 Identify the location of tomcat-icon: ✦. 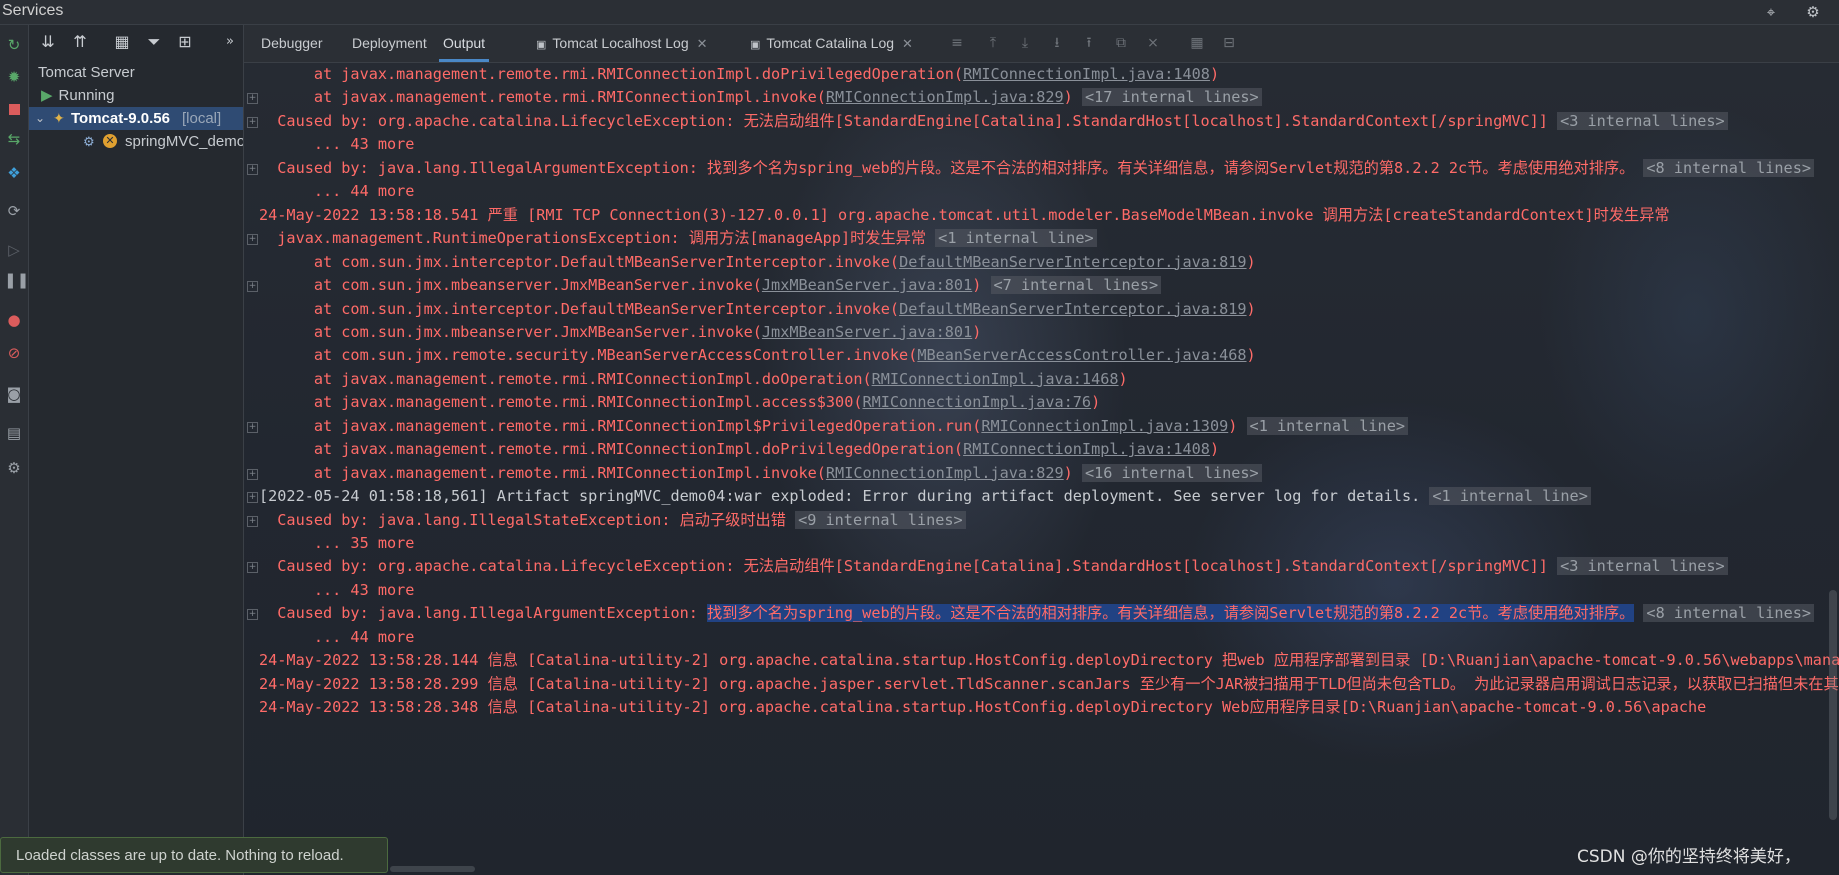
(59, 118).